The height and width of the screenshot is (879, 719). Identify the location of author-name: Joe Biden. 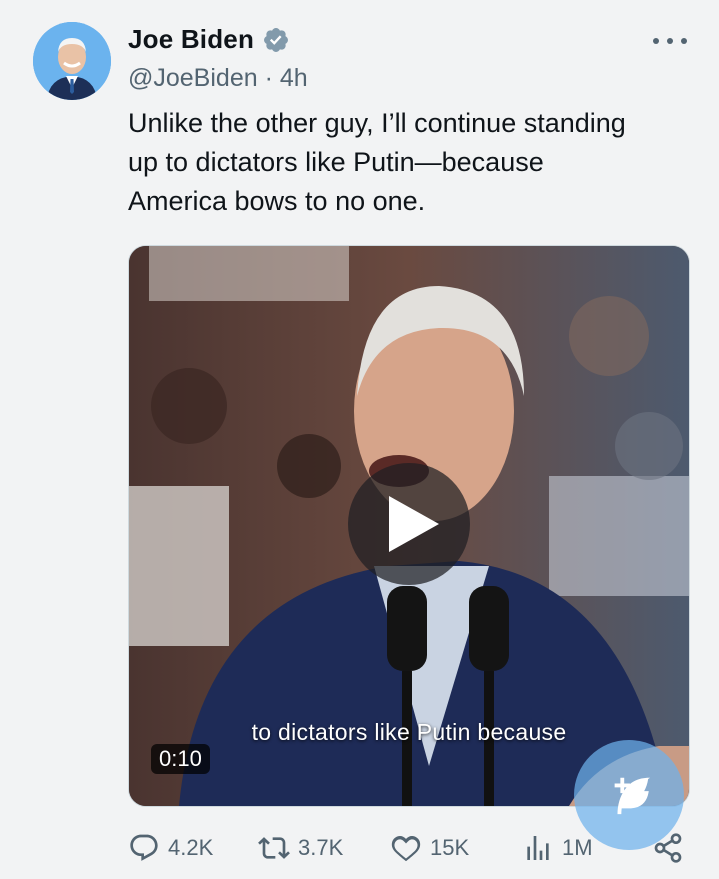
(191, 39).